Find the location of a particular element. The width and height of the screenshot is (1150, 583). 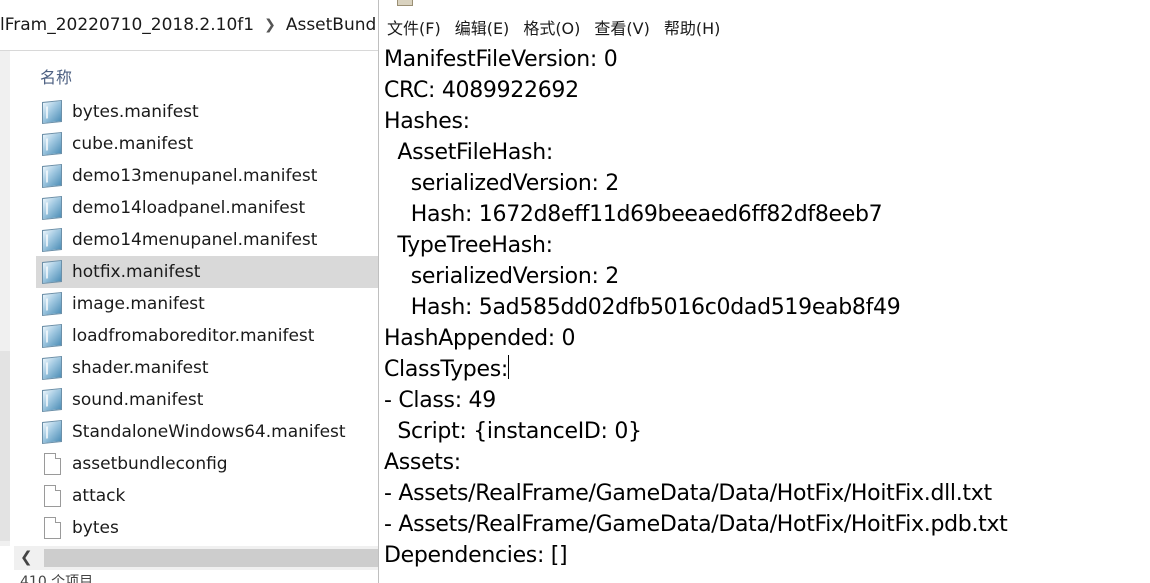

file-row: attack is located at coordinates (207, 496).